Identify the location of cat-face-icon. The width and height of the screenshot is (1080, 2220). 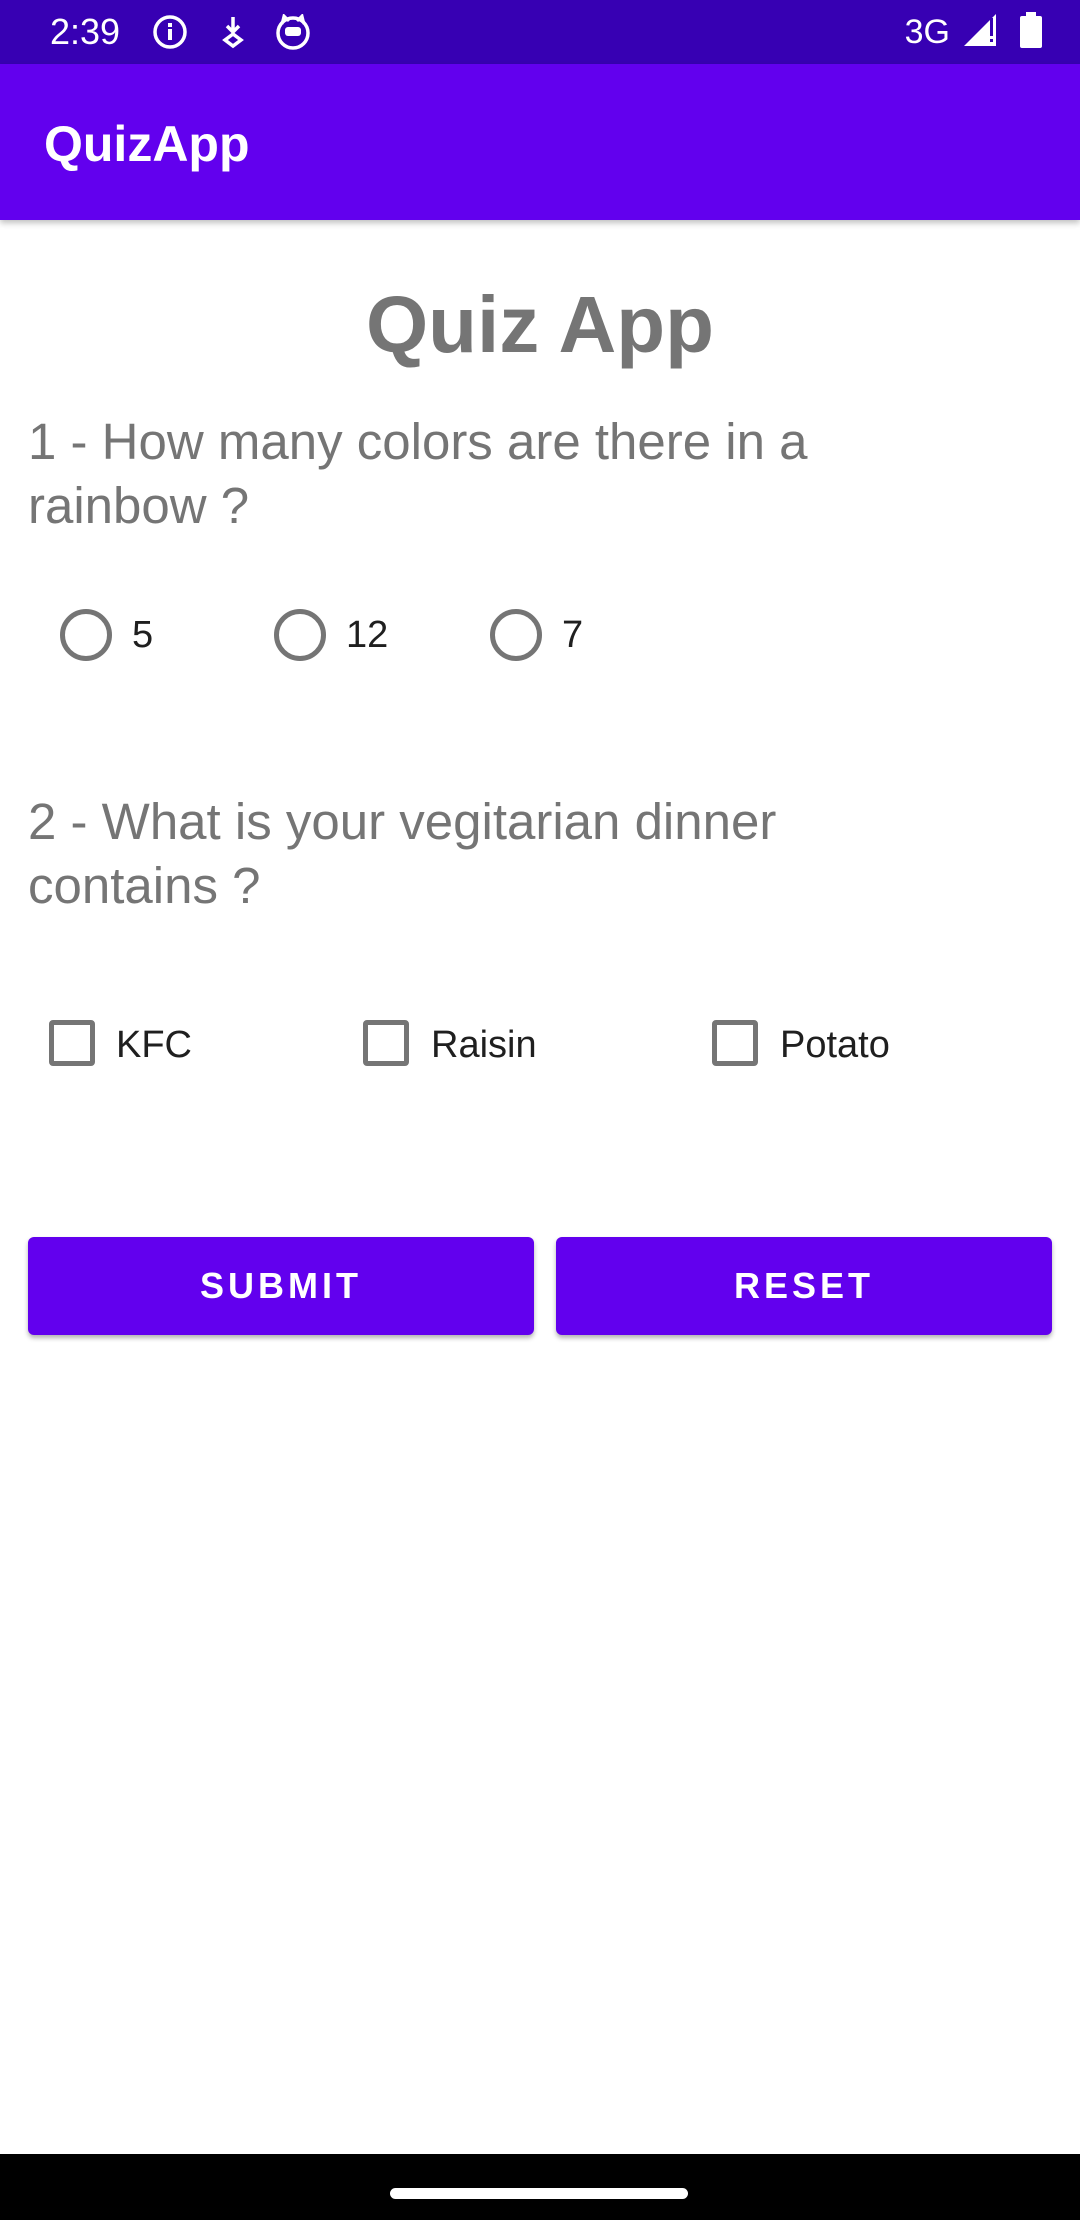
(293, 34).